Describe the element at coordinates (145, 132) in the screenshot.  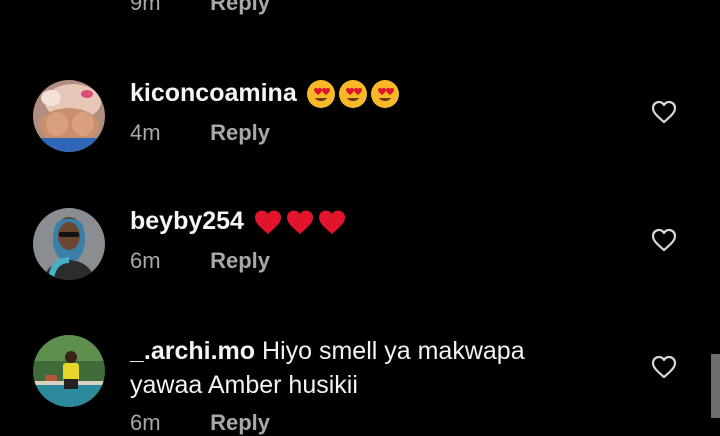
I see `comment-time: 4m` at that location.